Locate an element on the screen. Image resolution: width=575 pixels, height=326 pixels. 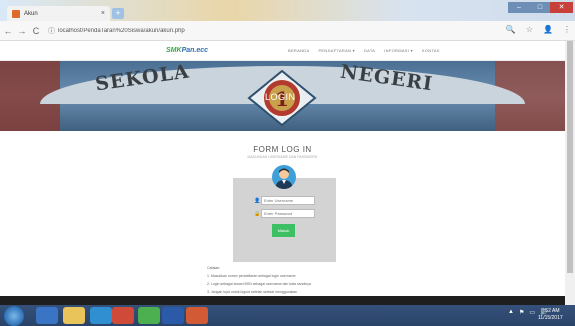
clock-time: 8:52 AM is located at coordinates (550, 311).